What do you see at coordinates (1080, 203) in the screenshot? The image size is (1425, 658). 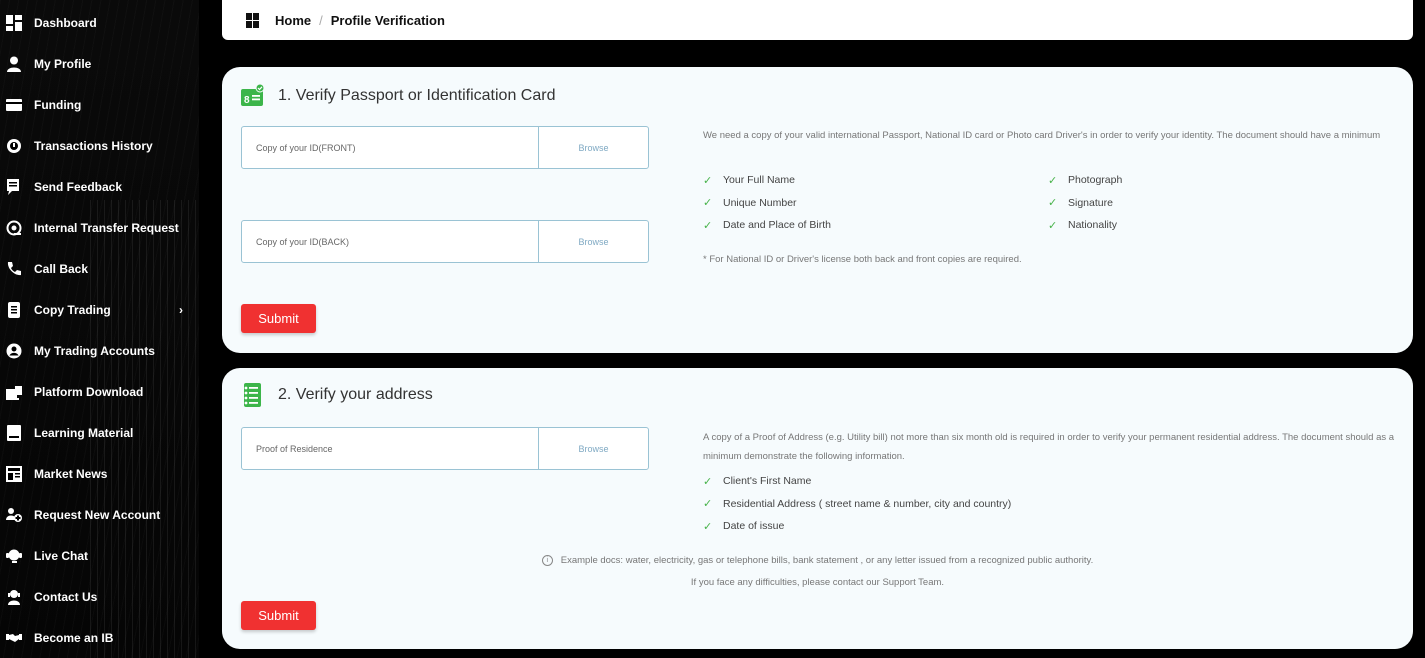 I see `list-item: ✓ Signature` at bounding box center [1080, 203].